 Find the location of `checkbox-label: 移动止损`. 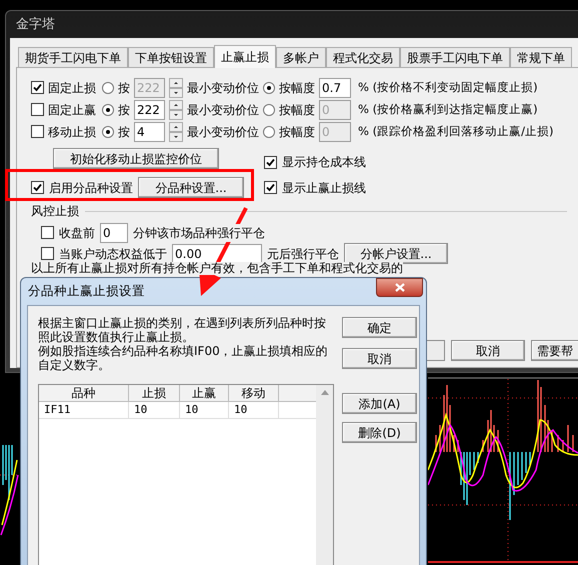

checkbox-label: 移动止损 is located at coordinates (72, 132).